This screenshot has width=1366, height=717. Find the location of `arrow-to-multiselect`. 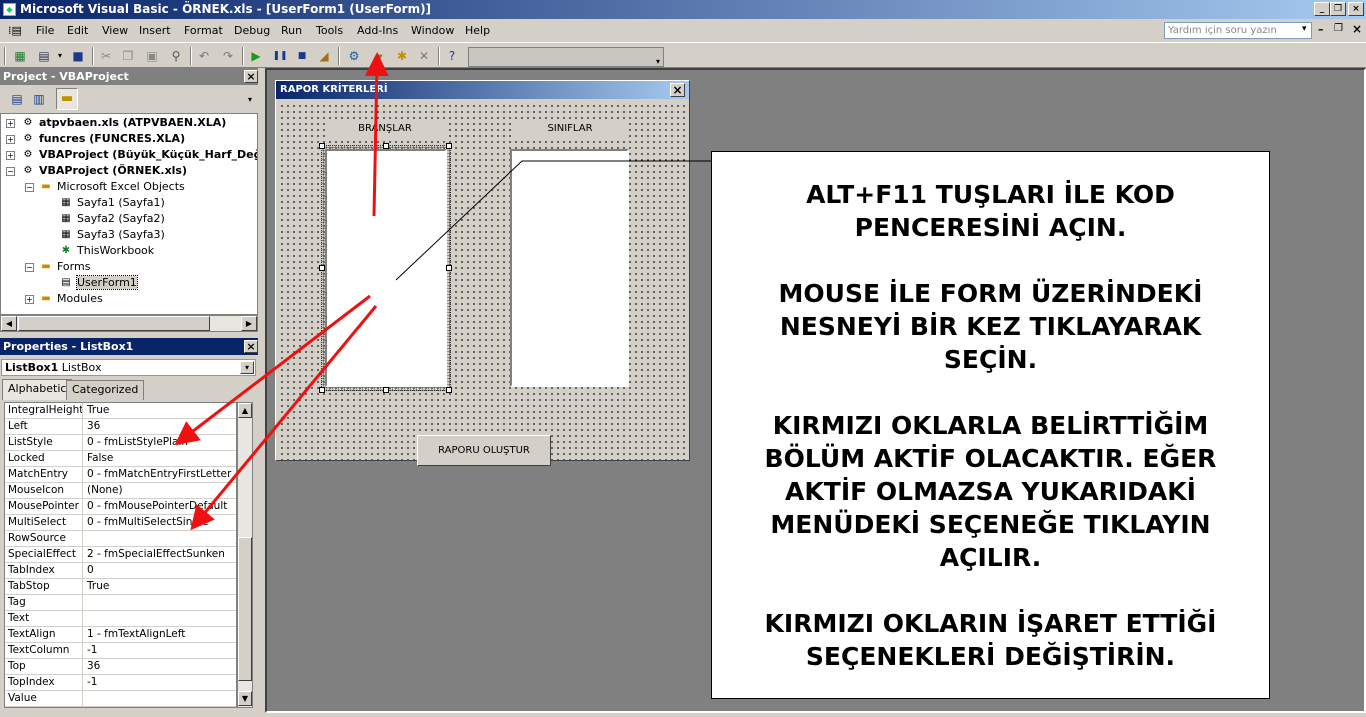

arrow-to-multiselect is located at coordinates (284, 418).